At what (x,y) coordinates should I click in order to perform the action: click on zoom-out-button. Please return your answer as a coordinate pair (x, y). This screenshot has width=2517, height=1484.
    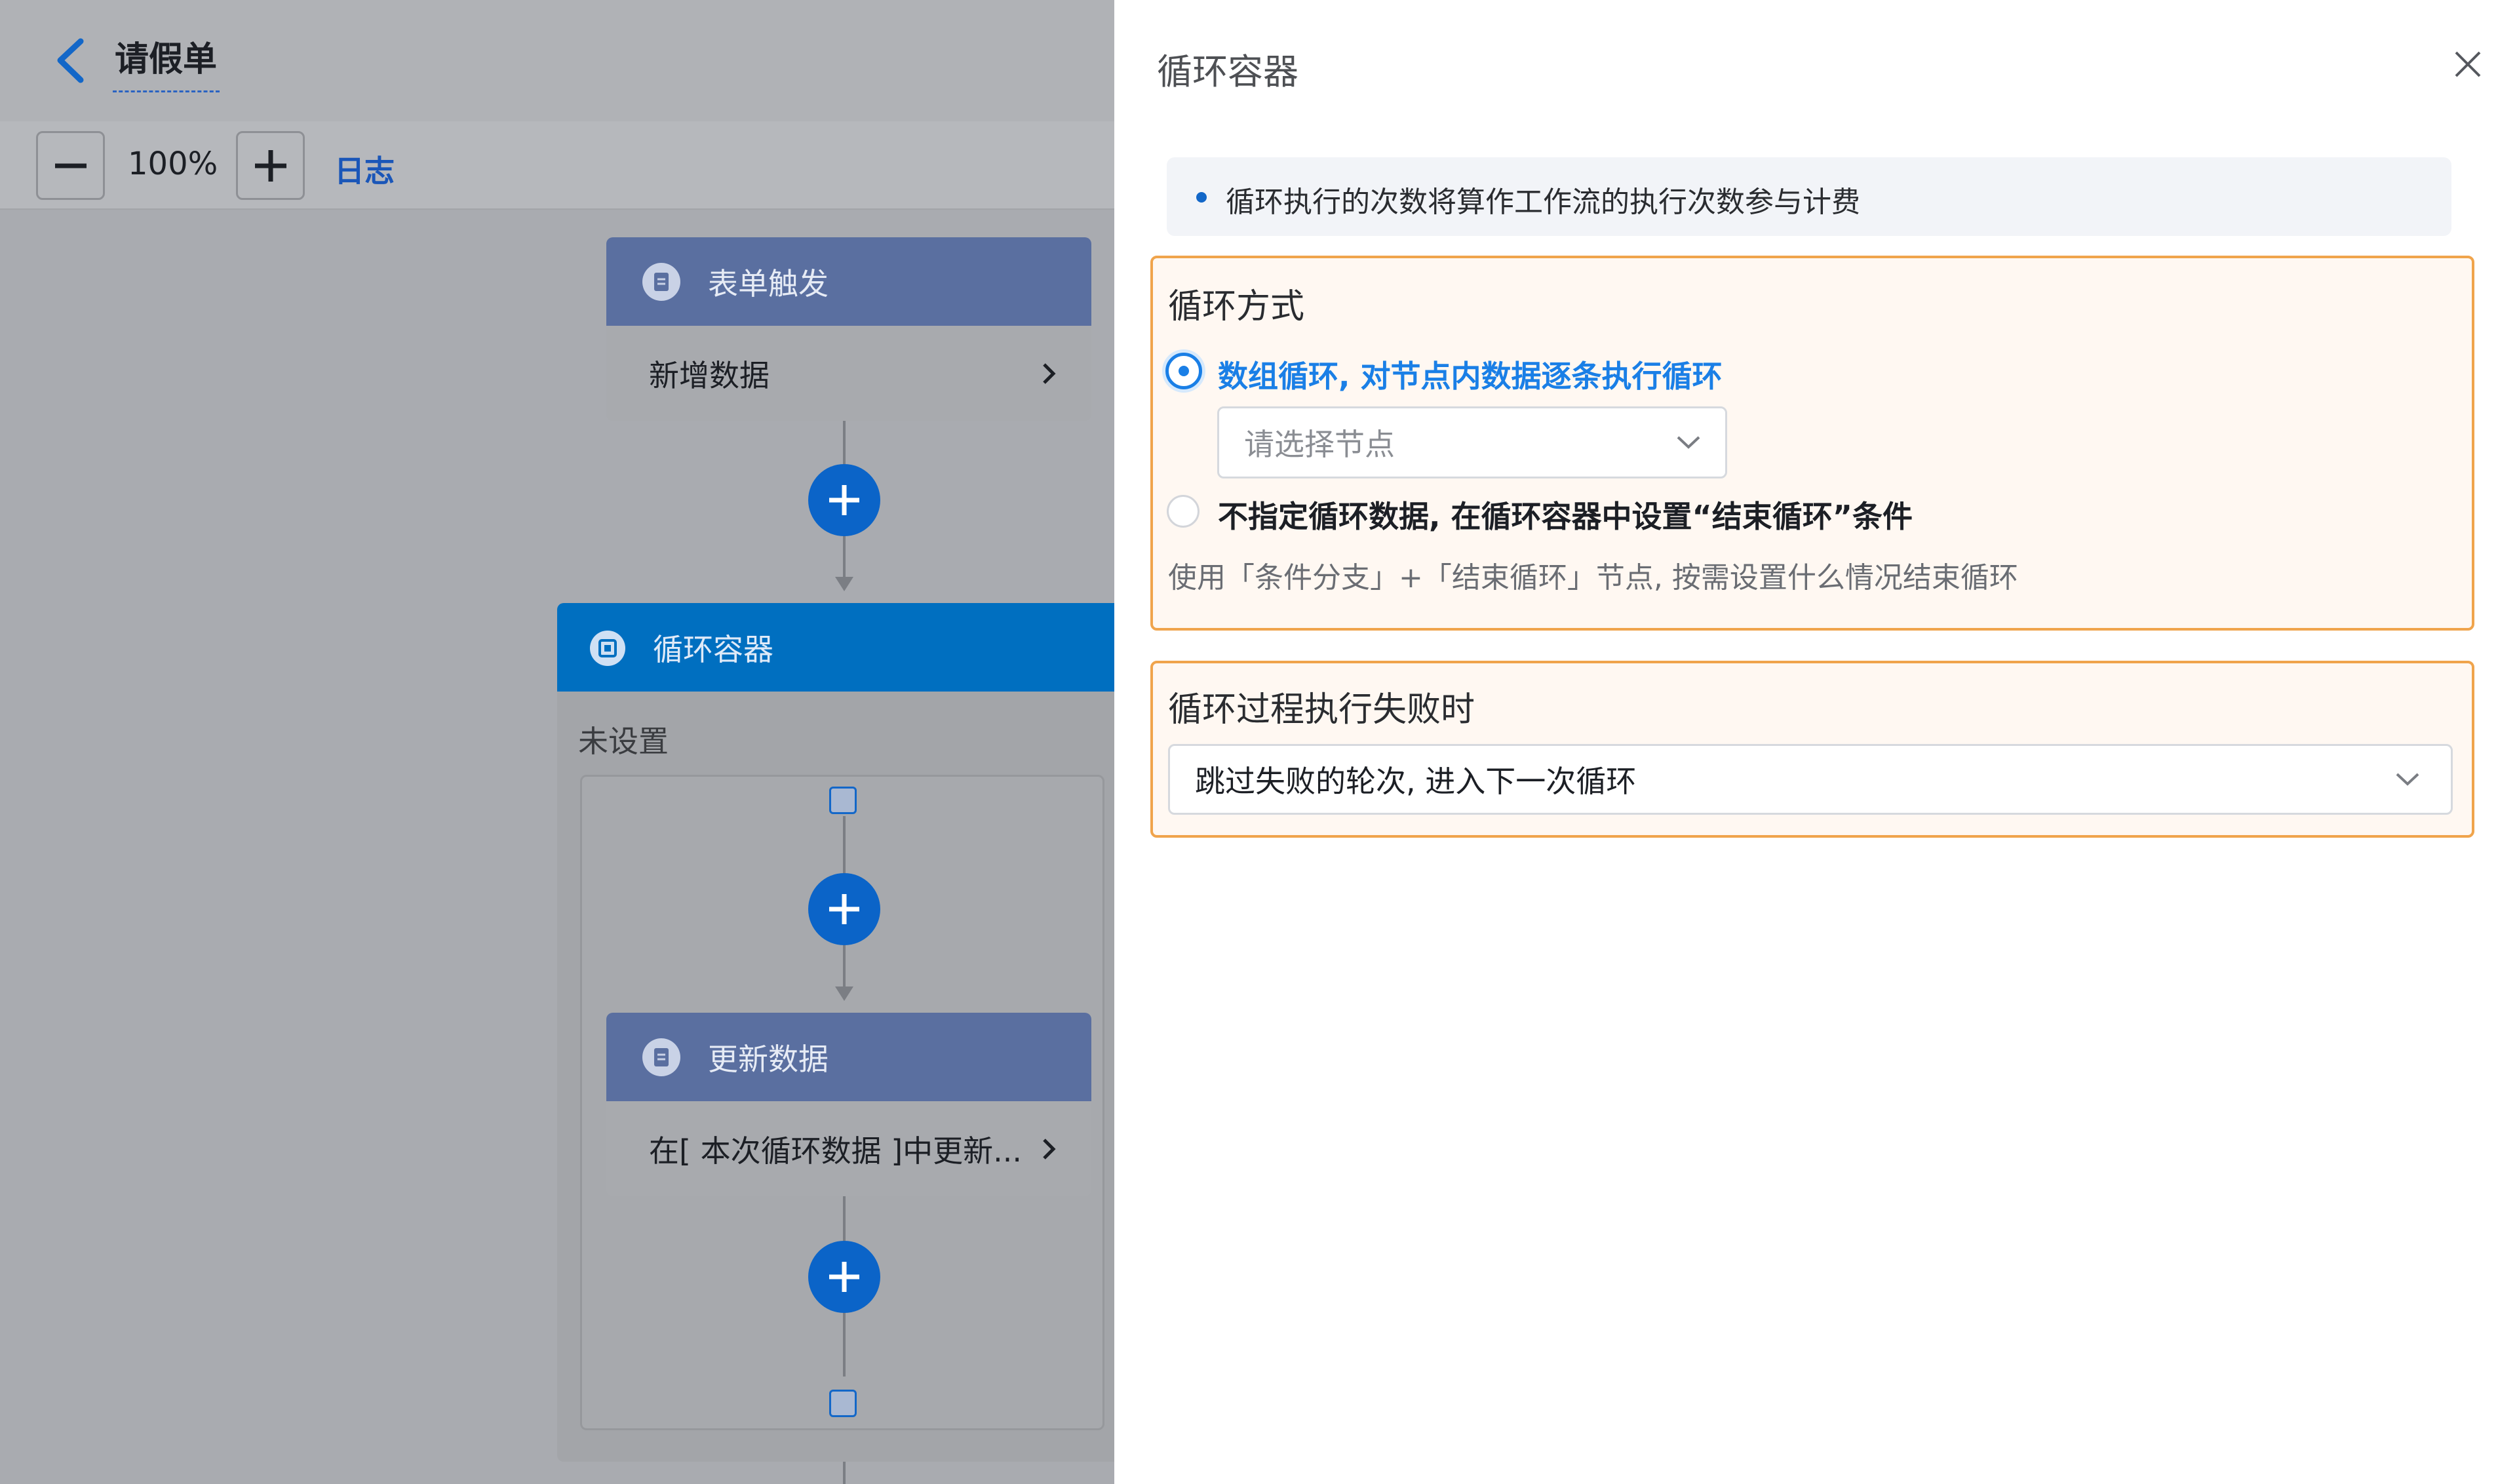
    Looking at the image, I should click on (70, 165).